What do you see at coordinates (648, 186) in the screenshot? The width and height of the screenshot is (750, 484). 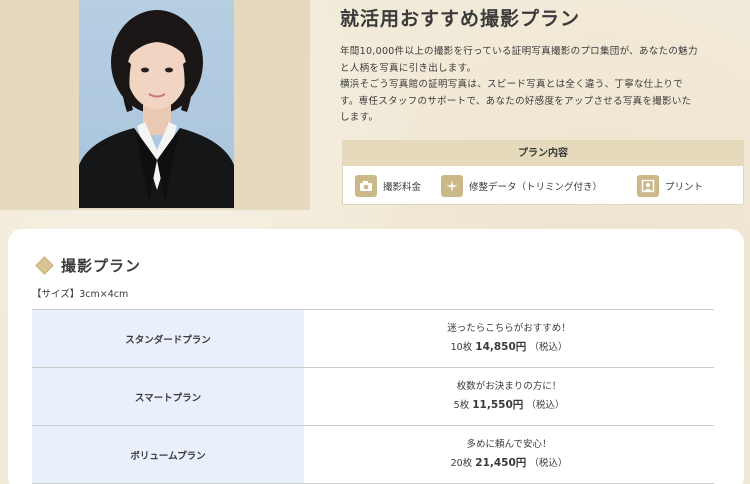 I see `portrait-print-icon` at bounding box center [648, 186].